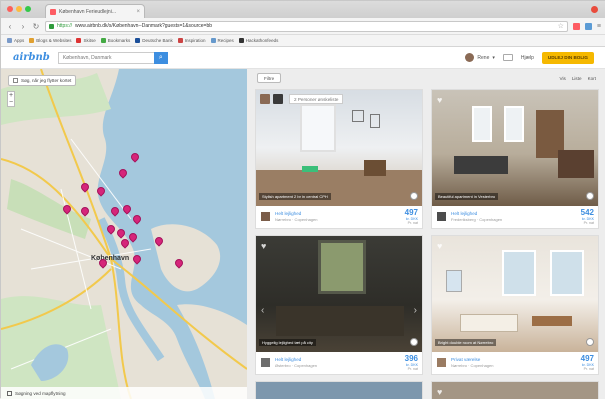  Describe the element at coordinates (50, 40) in the screenshot. I see `bookmark-item: Blogs & Websites` at that location.